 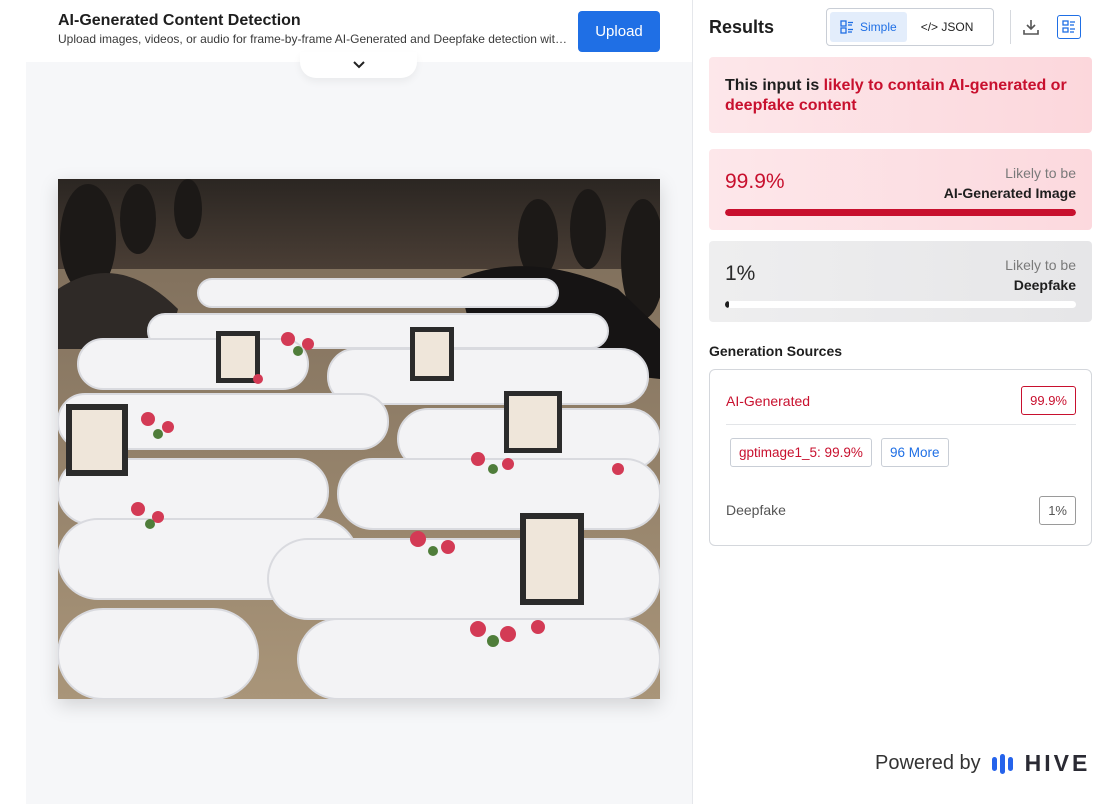 What do you see at coordinates (900, 281) in the screenshot?
I see `deepfake-score-card: 1% Likely to be Deepfake` at bounding box center [900, 281].